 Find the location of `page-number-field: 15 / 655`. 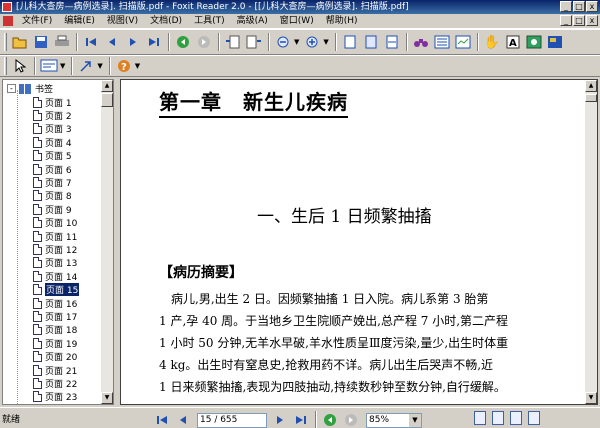

page-number-field: 15 / 655 is located at coordinates (232, 420).